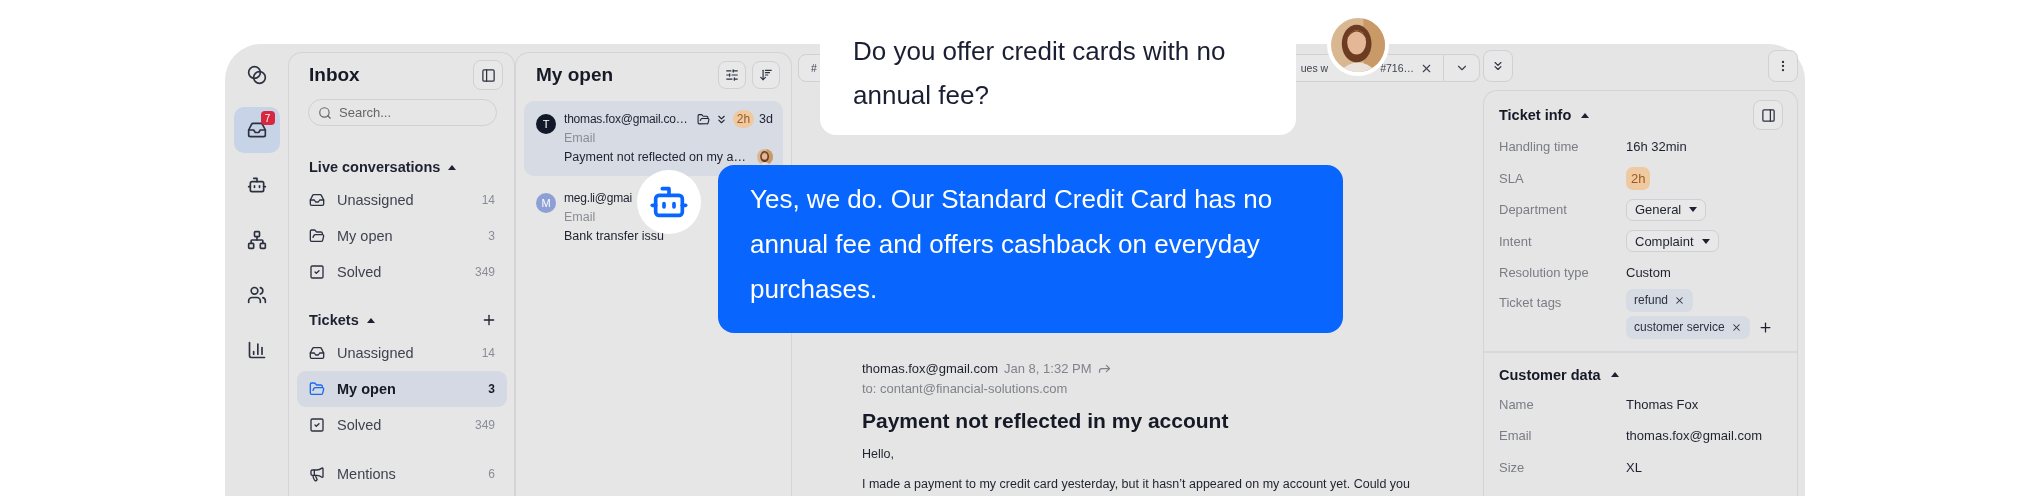  What do you see at coordinates (1531, 302) in the screenshot?
I see `field-label: Ticket tags` at bounding box center [1531, 302].